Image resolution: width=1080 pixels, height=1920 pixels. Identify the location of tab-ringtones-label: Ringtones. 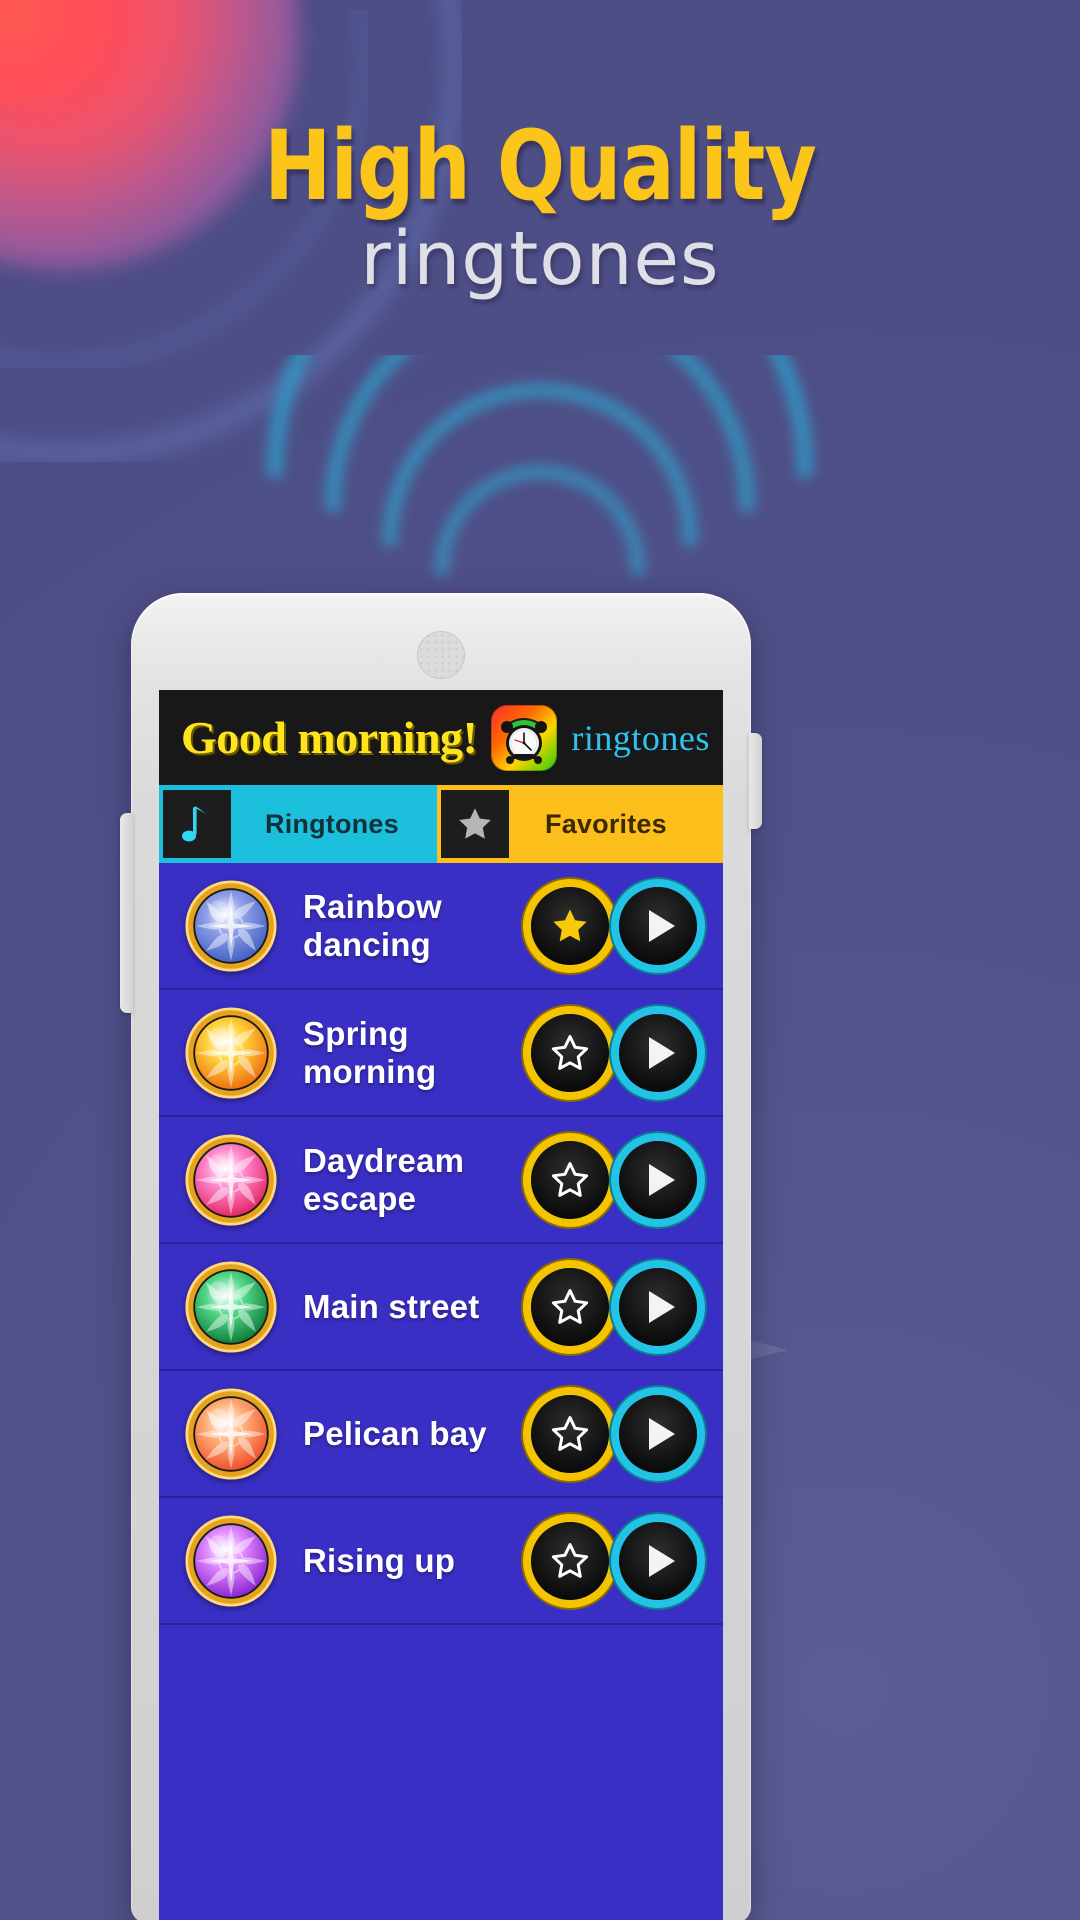
(332, 823).